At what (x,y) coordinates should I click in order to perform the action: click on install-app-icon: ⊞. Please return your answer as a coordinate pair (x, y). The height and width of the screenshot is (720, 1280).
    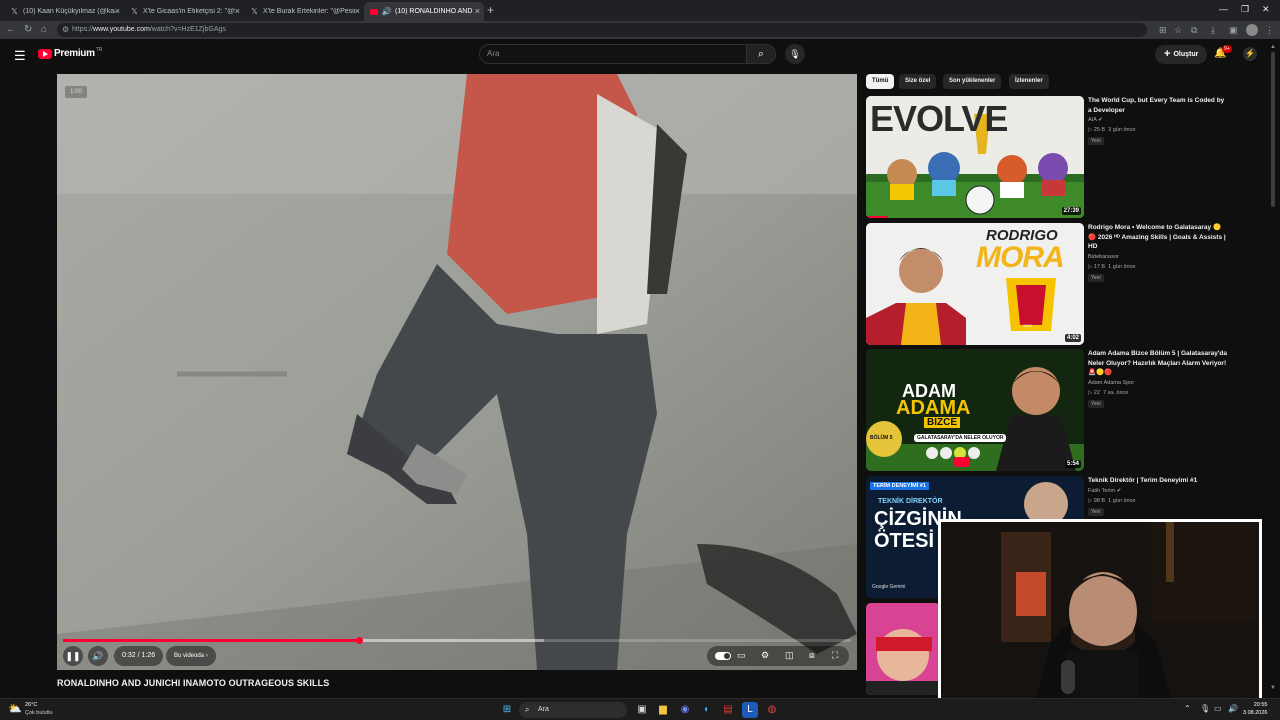
    Looking at the image, I should click on (1163, 30).